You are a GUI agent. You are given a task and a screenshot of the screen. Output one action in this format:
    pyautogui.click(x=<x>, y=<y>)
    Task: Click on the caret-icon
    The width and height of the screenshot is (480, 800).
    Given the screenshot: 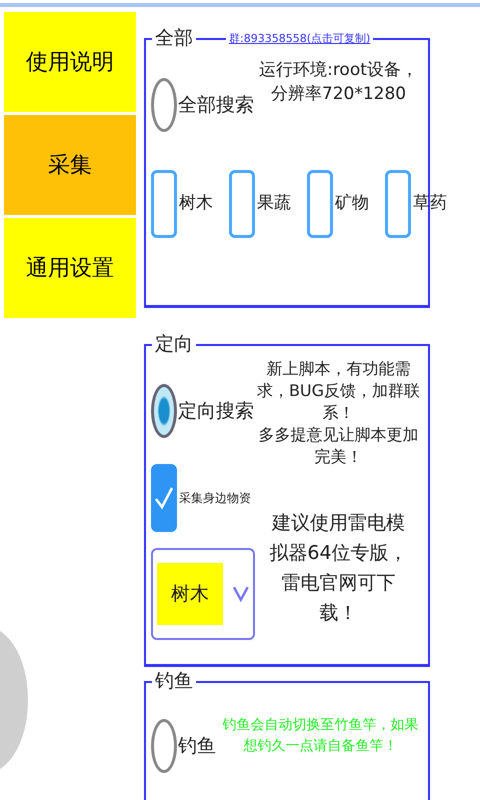 What is the action you would take?
    pyautogui.click(x=241, y=594)
    